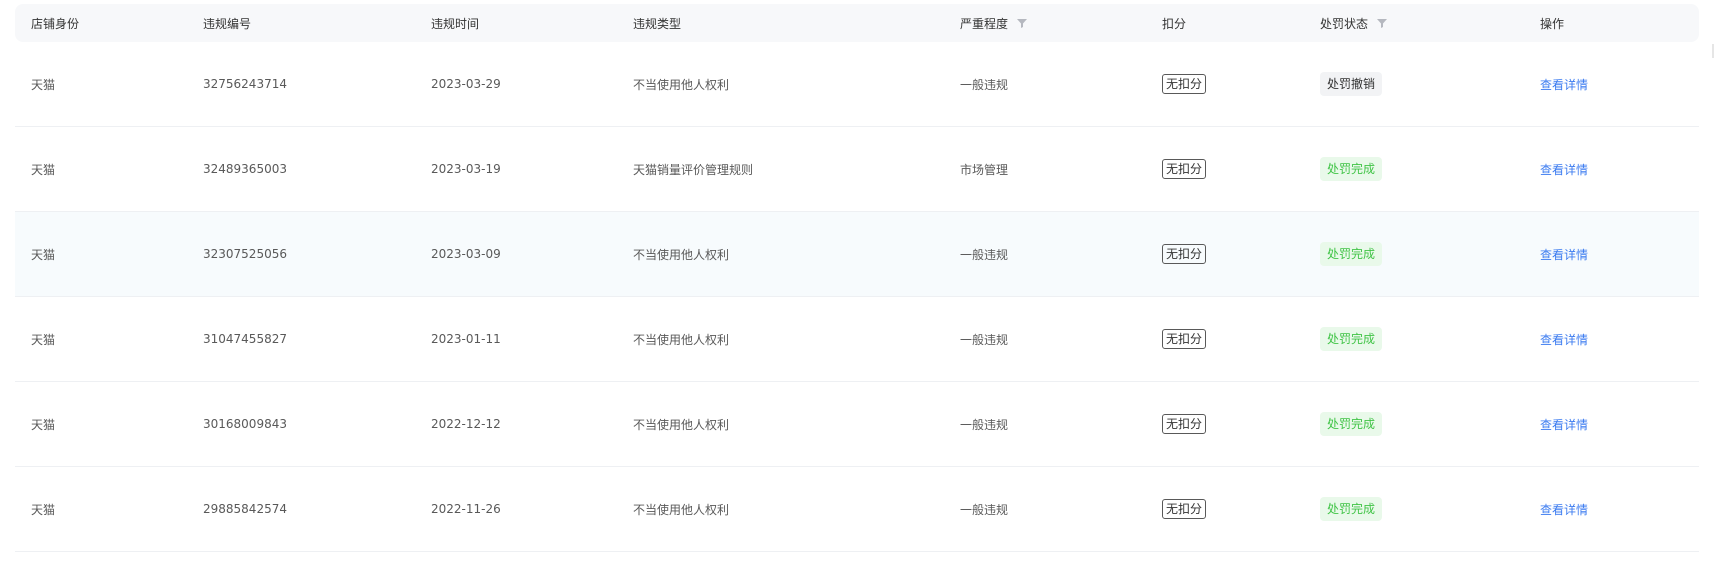  I want to click on cell-violation-time: 2023-01-11, so click(516, 339).